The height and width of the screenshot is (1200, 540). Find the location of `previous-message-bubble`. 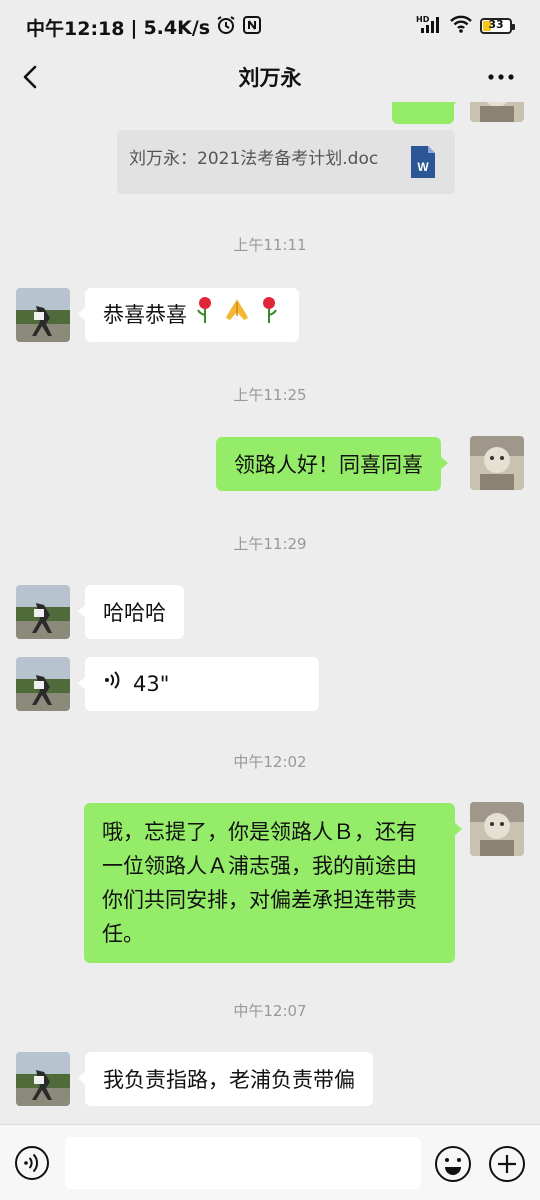

previous-message-bubble is located at coordinates (426, 113).